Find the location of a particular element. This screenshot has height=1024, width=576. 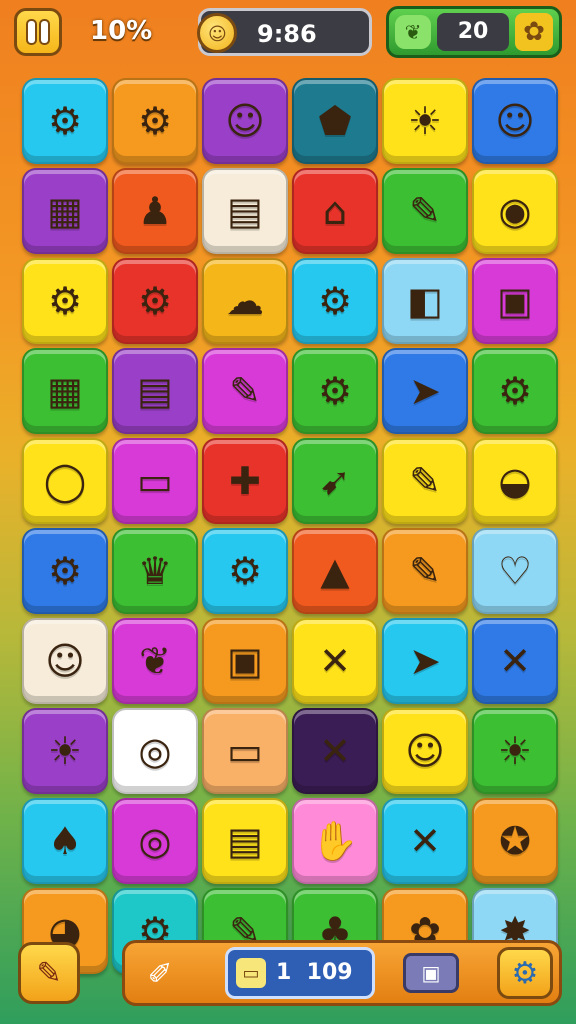

crossed-tools-icon: ✕ is located at coordinates (335, 661).